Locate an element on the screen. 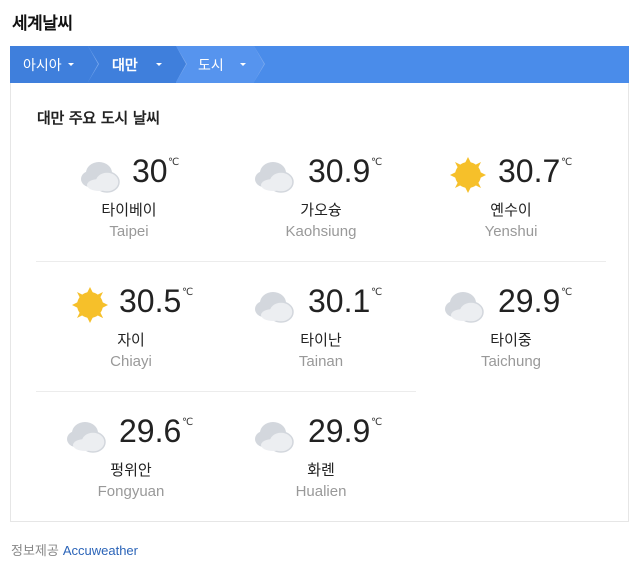  city-weather-item: 30.5 ℃ 자이 Chiayi is located at coordinates (141, 336).